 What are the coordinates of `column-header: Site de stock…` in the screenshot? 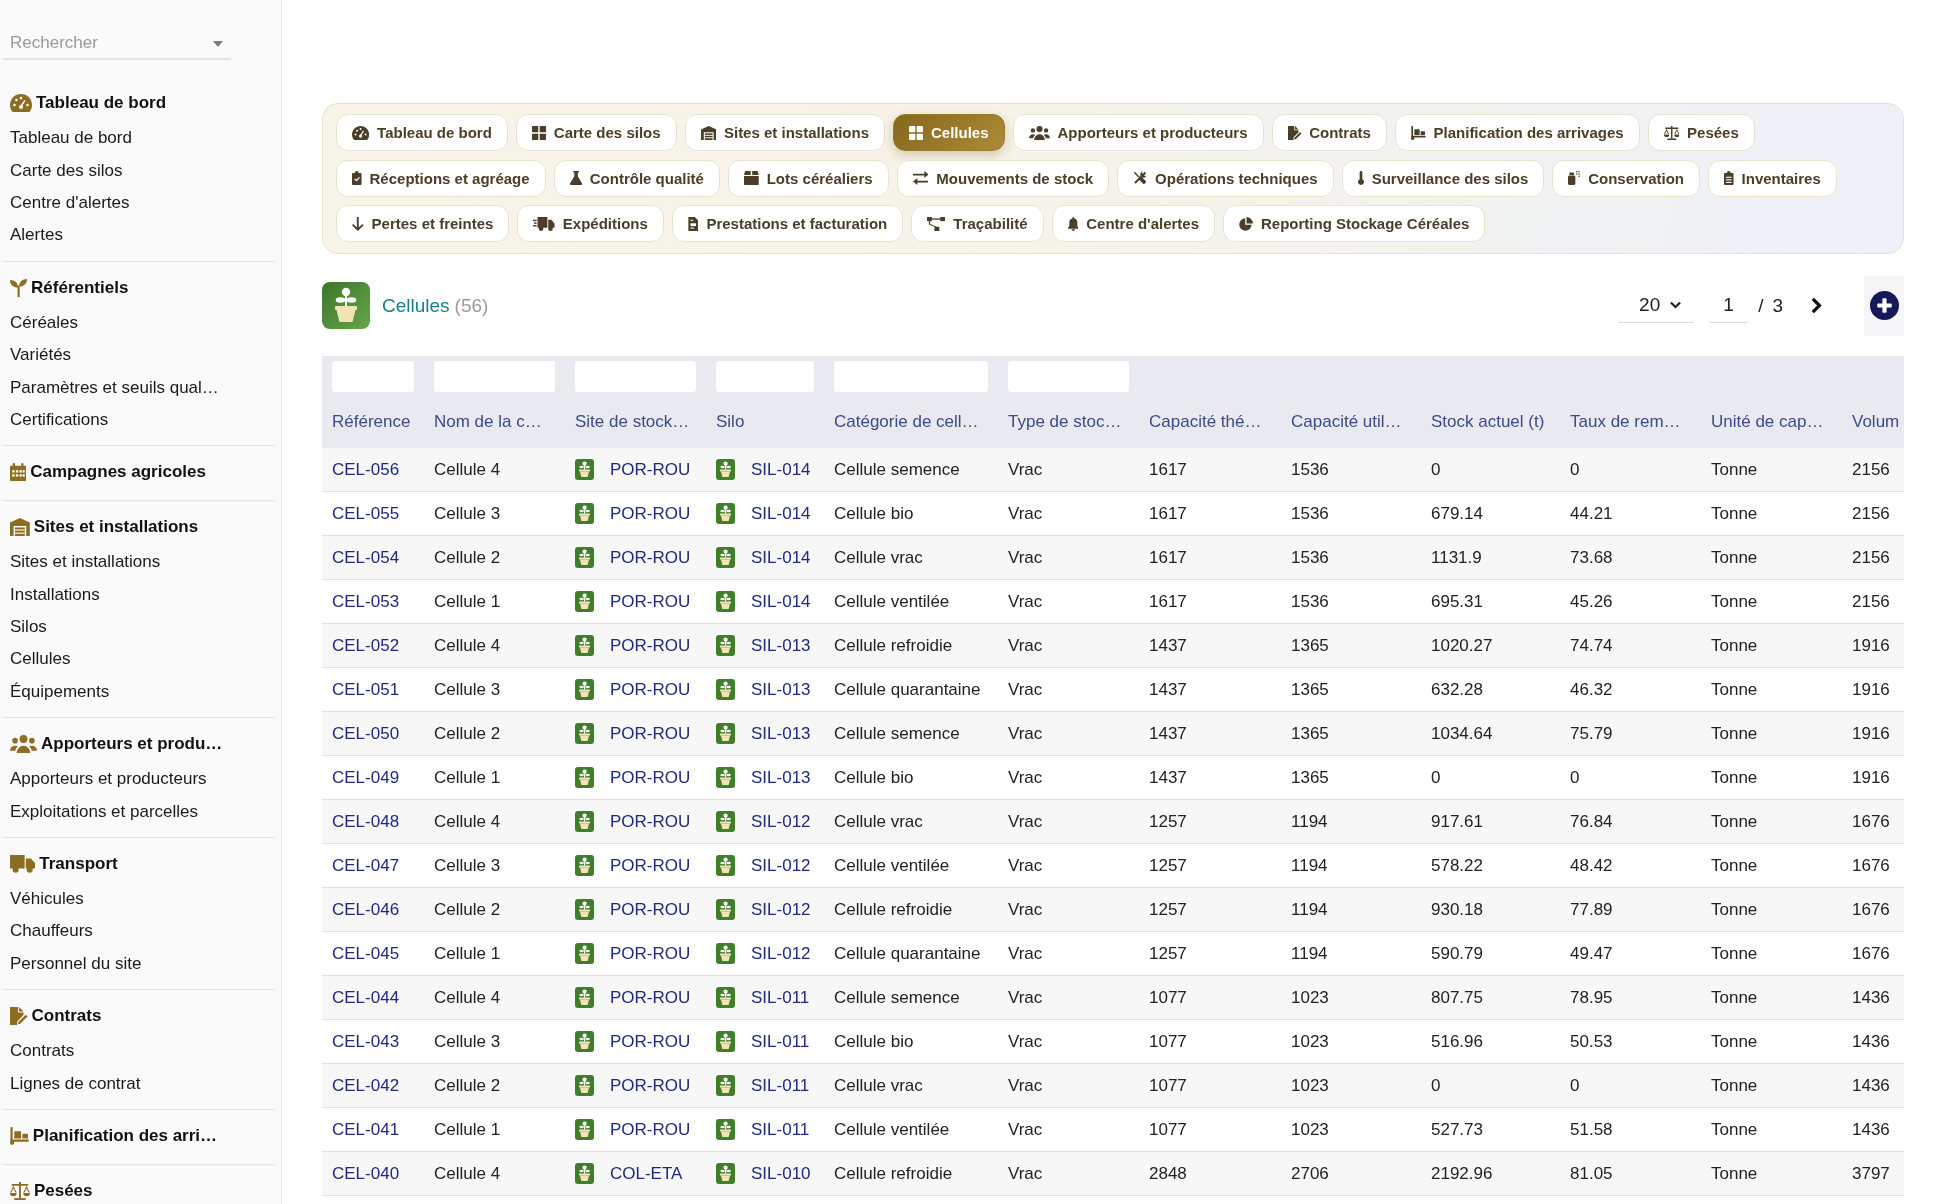 It's located at (632, 422).